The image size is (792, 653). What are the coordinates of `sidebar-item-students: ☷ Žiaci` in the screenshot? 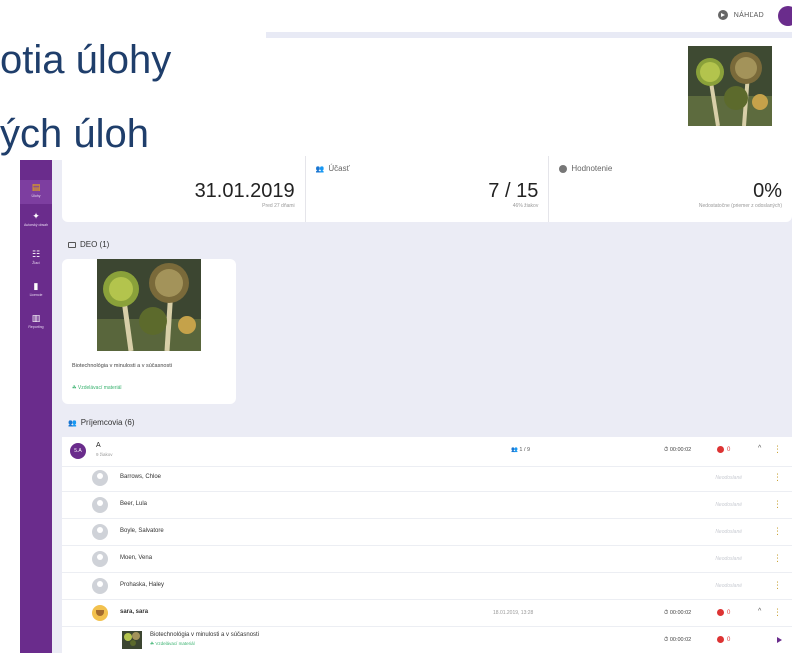 It's located at (36, 261).